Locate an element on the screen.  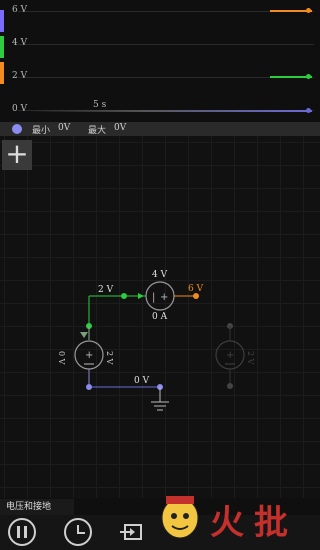
export-icon is located at coordinates (131, 532).